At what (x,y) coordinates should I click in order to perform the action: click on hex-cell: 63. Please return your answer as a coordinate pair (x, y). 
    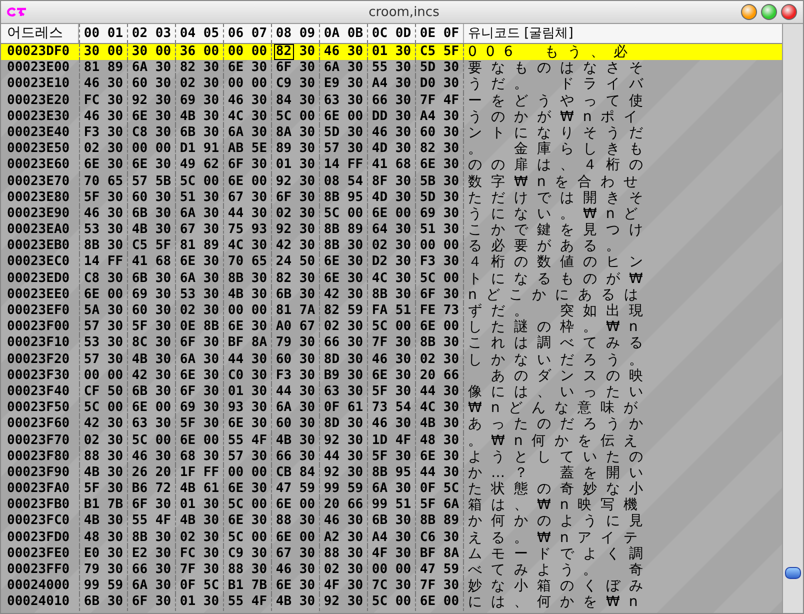
    Looking at the image, I should click on (139, 424).